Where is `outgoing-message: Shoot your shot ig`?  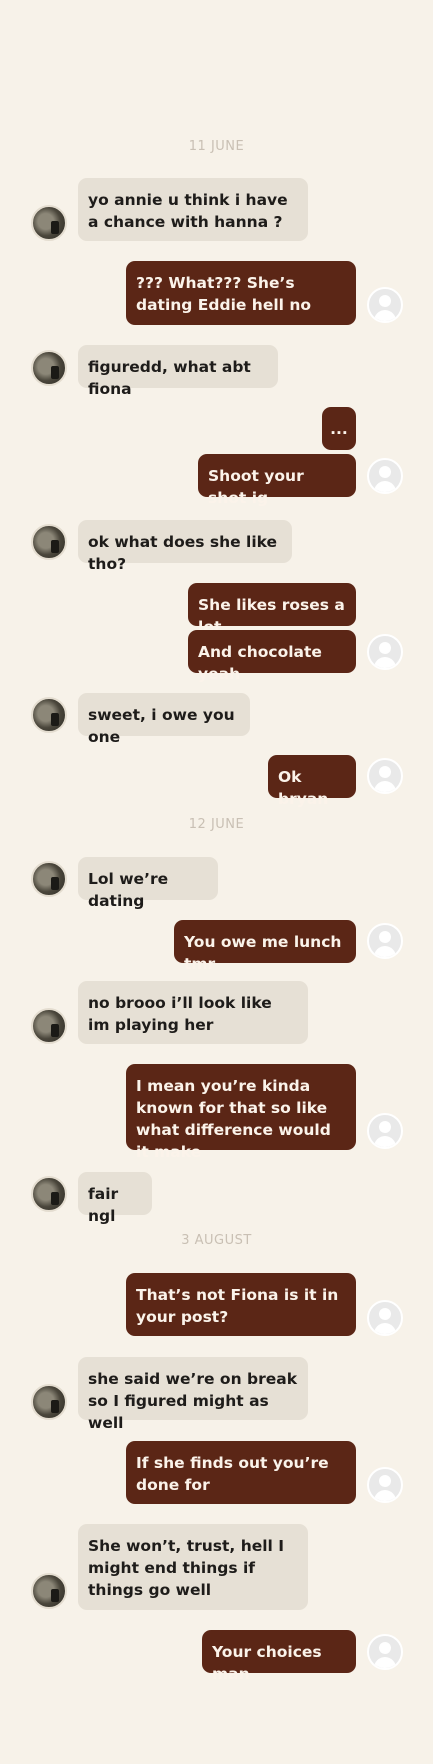 outgoing-message: Shoot your shot ig is located at coordinates (277, 480).